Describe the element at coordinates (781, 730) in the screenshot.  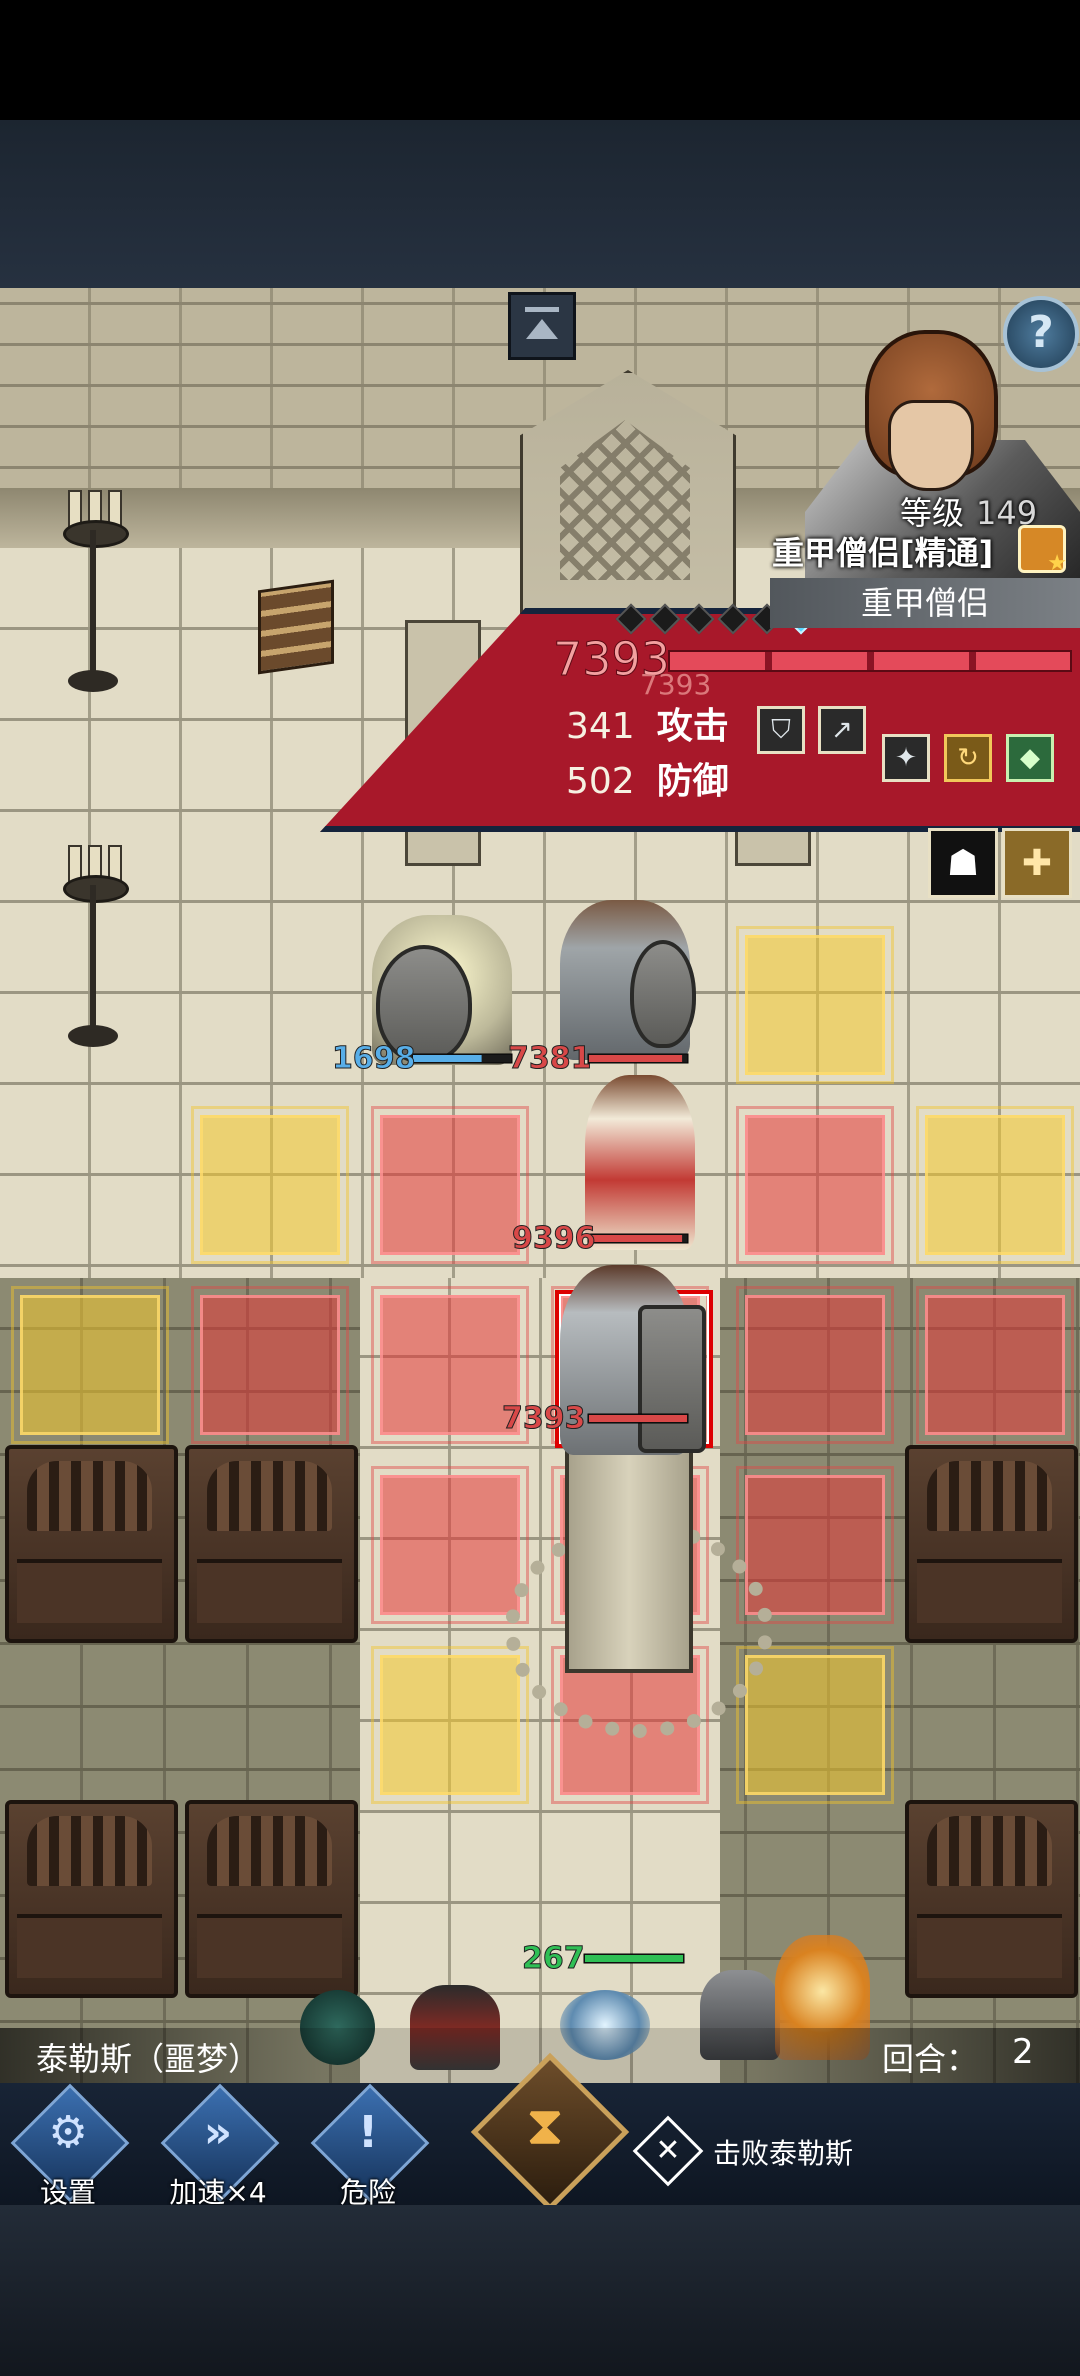
I see `shield-bash-icon: ⛉` at that location.